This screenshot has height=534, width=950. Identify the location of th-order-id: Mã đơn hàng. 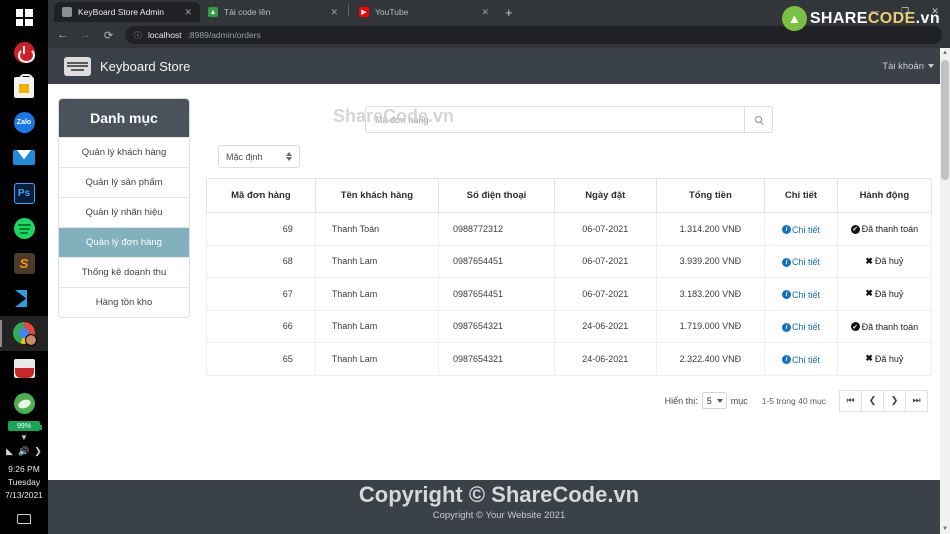
(261, 195).